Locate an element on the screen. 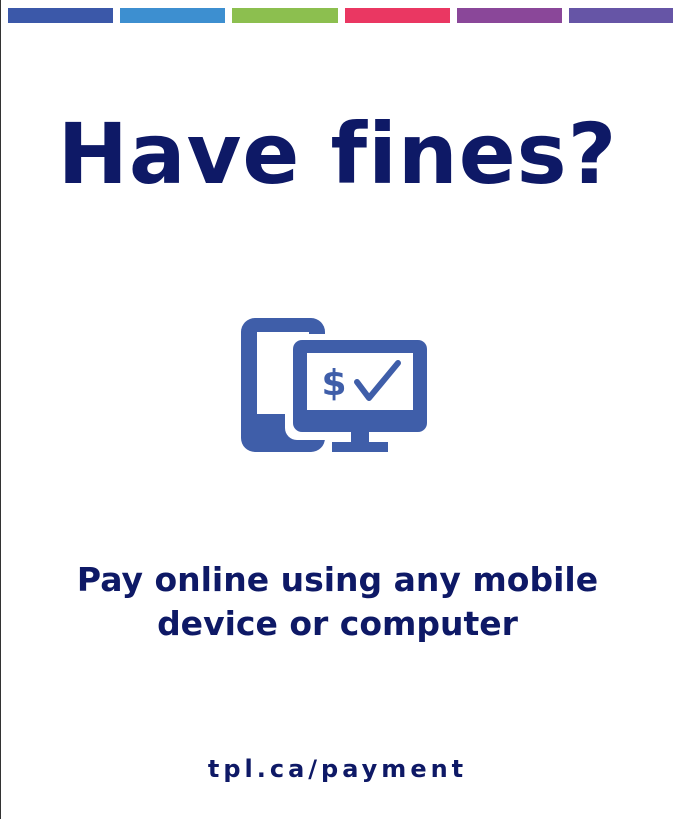  stripe-blue is located at coordinates (61, 15).